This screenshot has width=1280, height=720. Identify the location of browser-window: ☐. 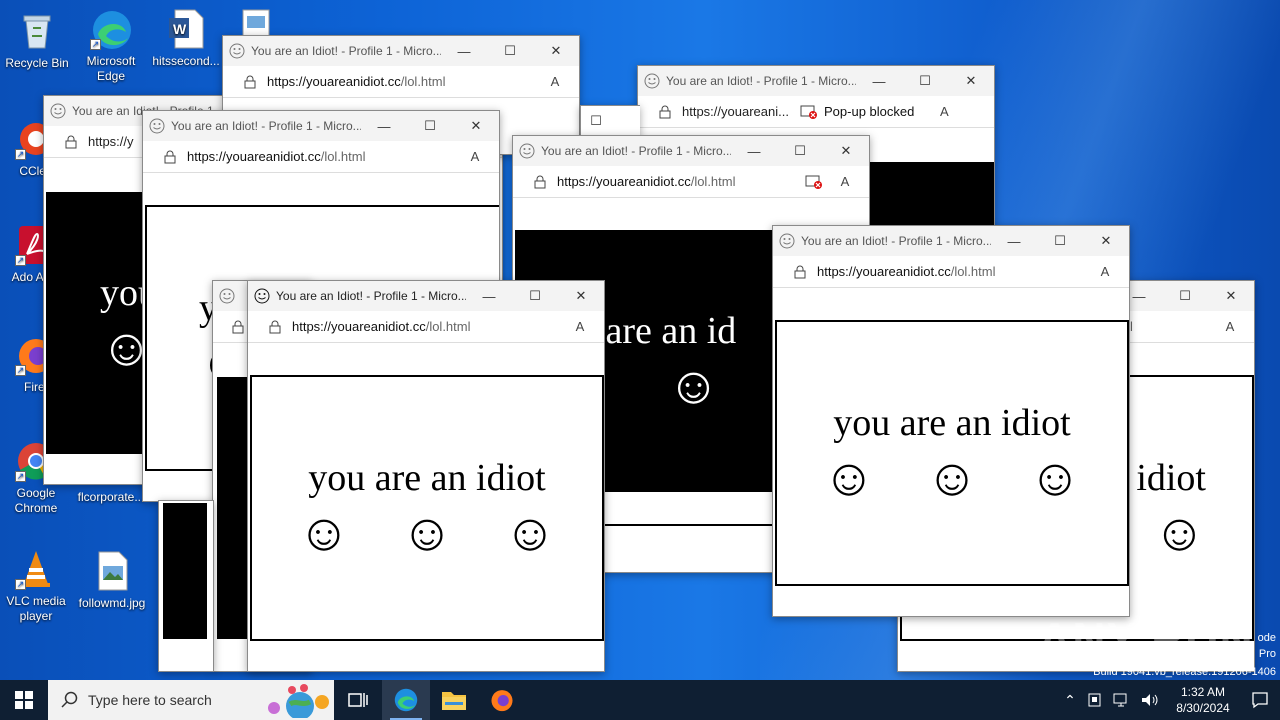
(610, 121).